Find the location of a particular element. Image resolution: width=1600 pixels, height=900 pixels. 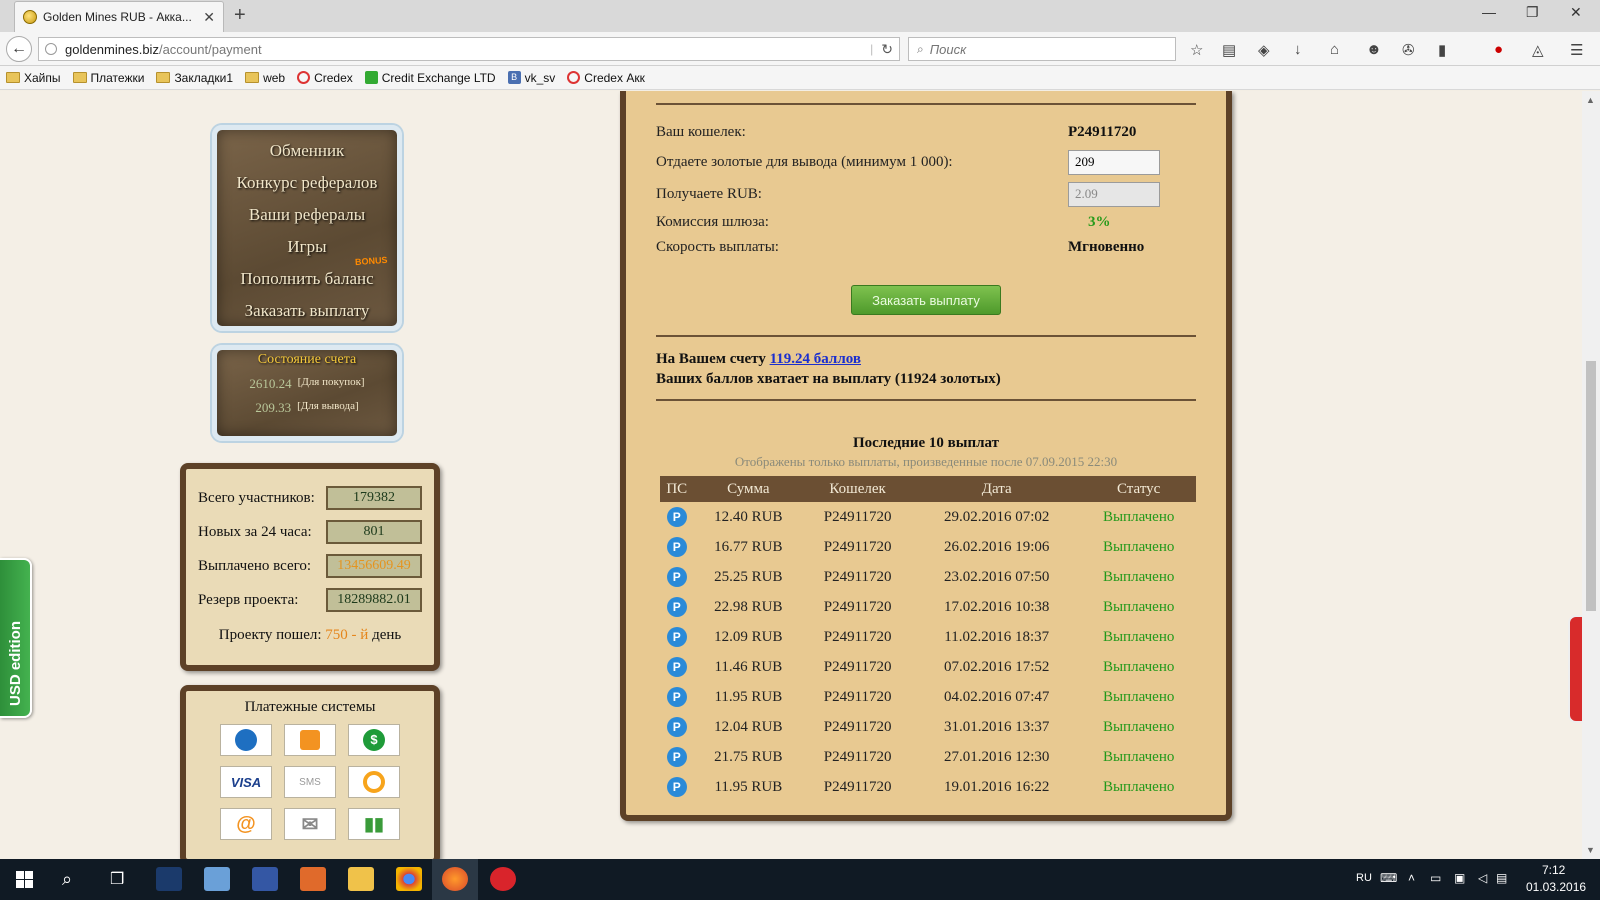

notifications-icon: ▤ is located at coordinates (1501, 878).